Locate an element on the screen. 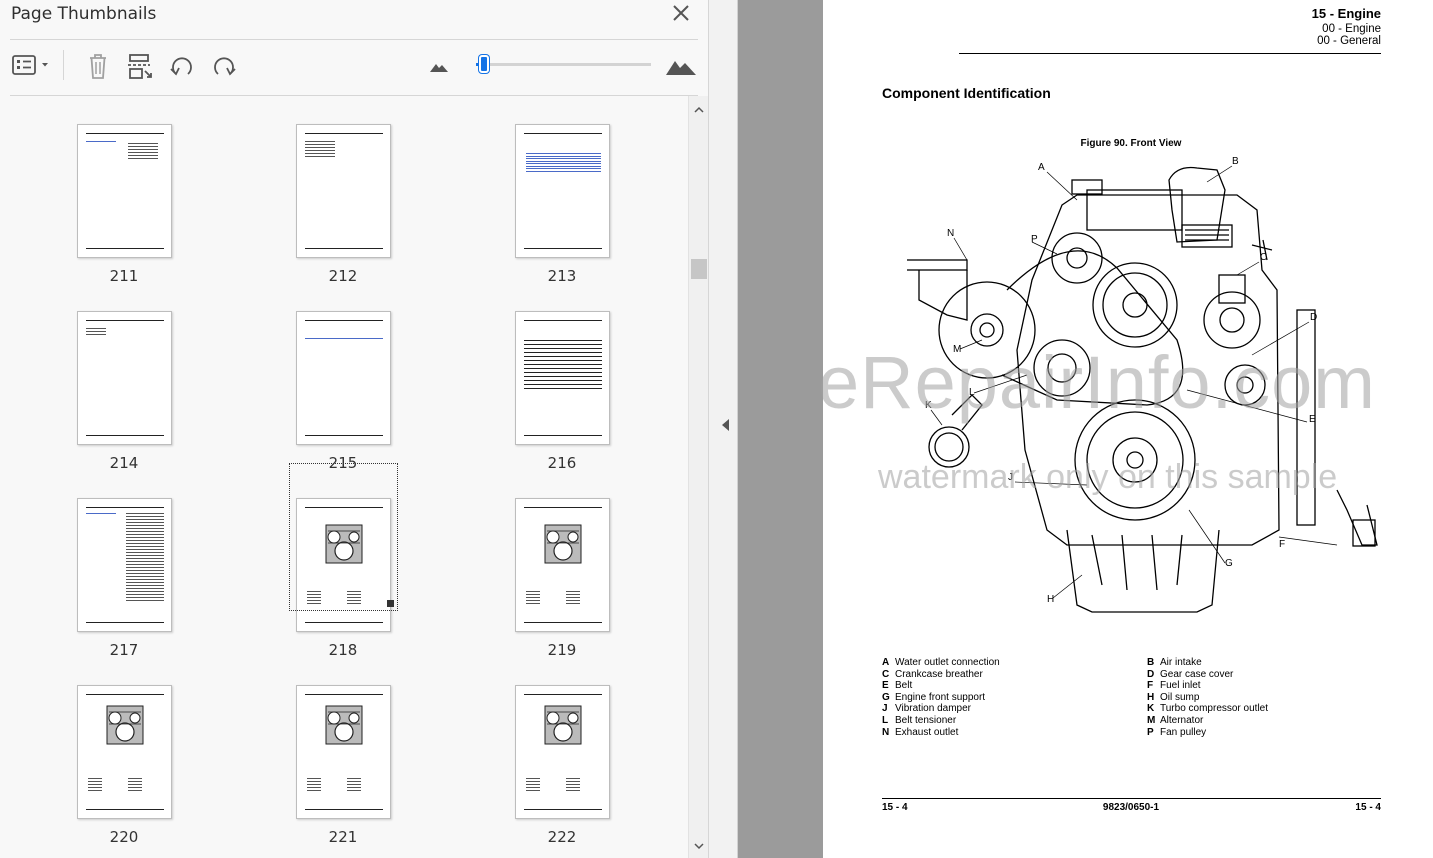 The width and height of the screenshot is (1433, 858). rotate-clockwise-button is located at coordinates (224, 66).